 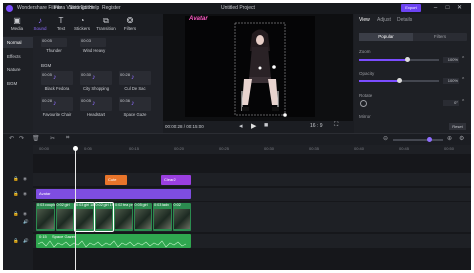 What do you see at coordinates (404, 20) in the screenshot?
I see `tab-details: Details` at bounding box center [404, 20].